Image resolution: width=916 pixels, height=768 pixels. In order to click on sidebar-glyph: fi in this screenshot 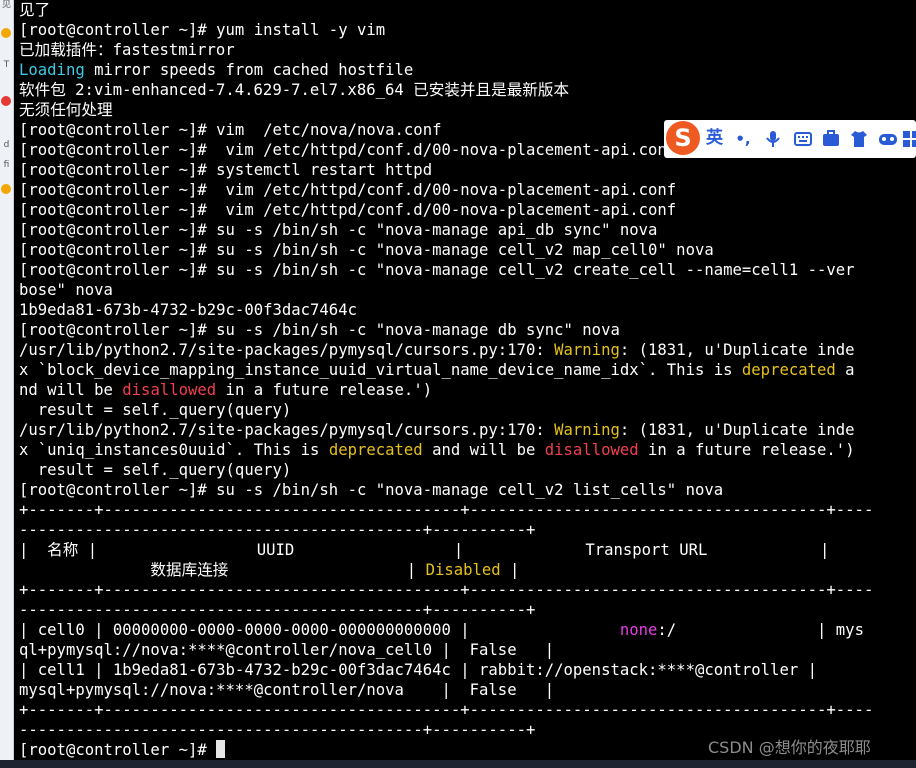, I will do `click(6, 165)`.